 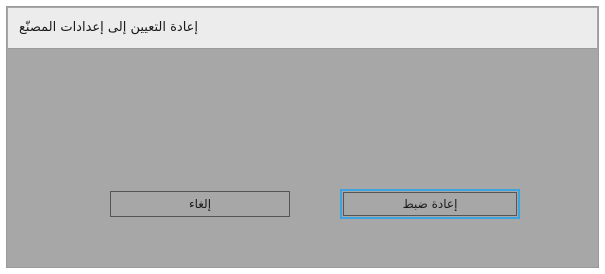 I want to click on dialog-title: إعادة التعيين إلى إعدادات المصنّع, so click(x=109, y=27).